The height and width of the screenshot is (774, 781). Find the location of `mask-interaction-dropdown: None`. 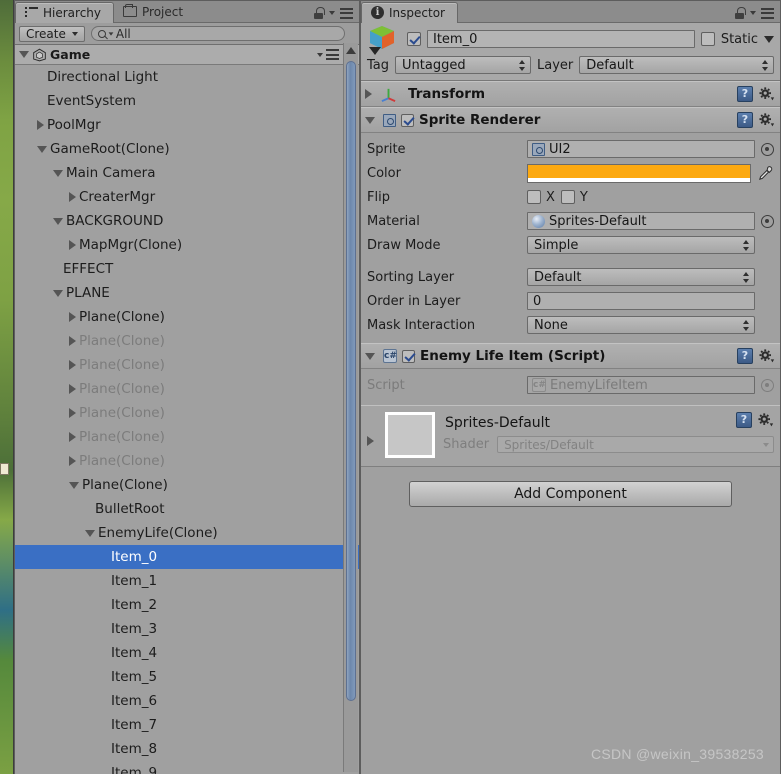

mask-interaction-dropdown: None is located at coordinates (641, 325).